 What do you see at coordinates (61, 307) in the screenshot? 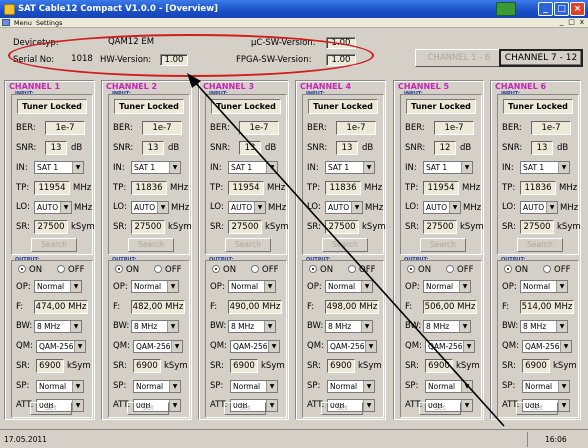
I see `freq-field: 474,00 MHz` at bounding box center [61, 307].